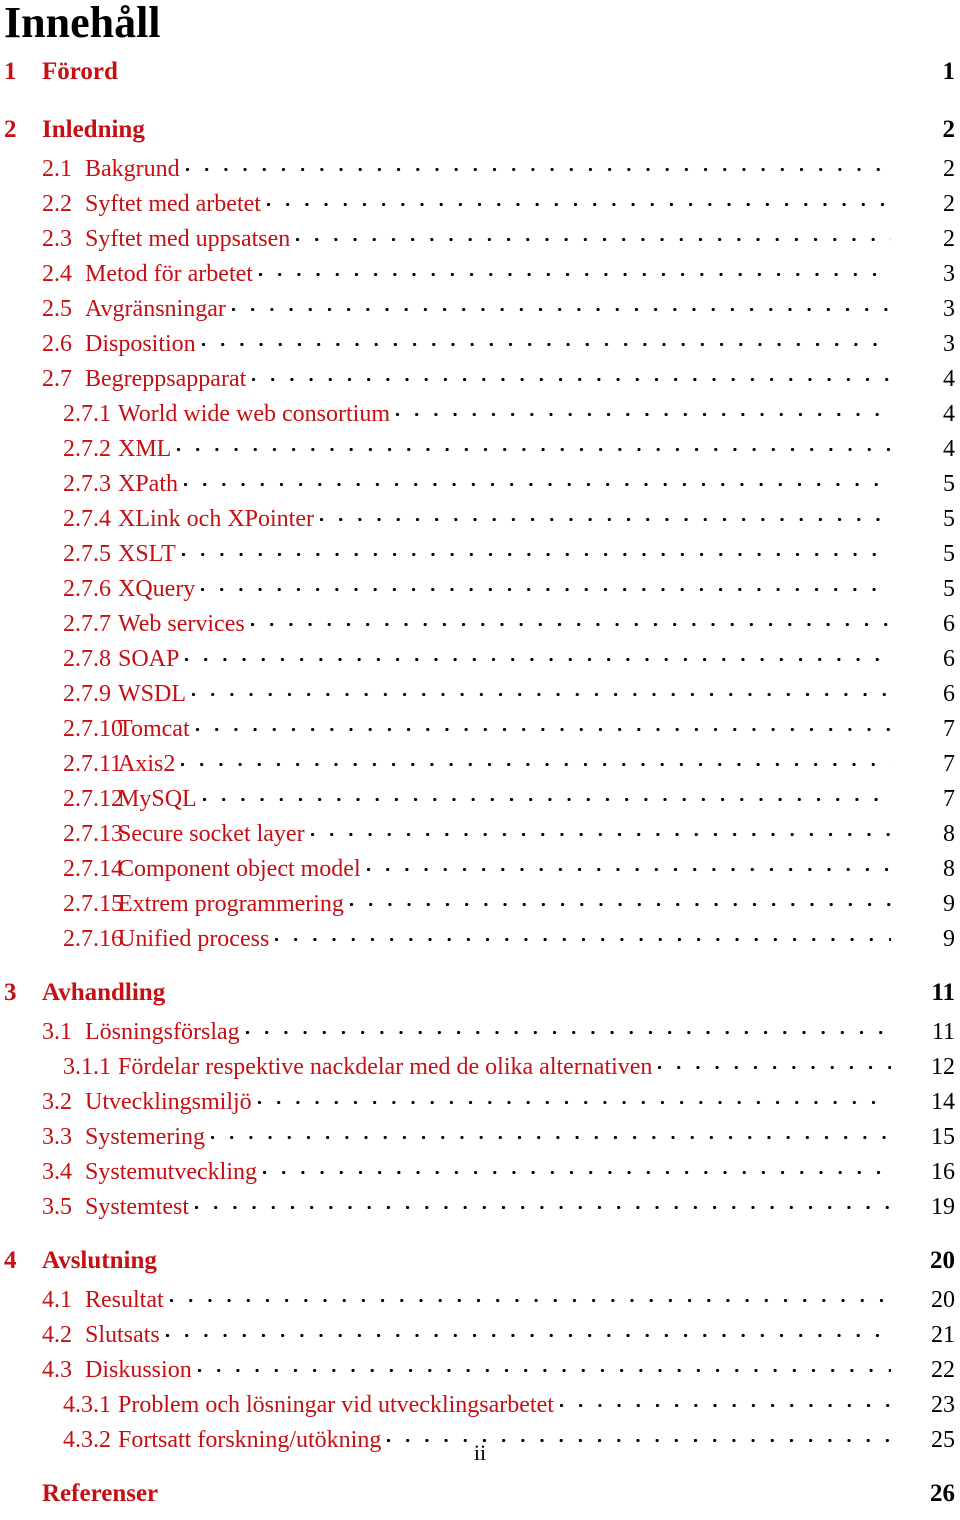 This screenshot has width=960, height=1520. Describe the element at coordinates (480, 698) in the screenshot. I see `toc-entry: 2.7.9 WSDL 6` at that location.